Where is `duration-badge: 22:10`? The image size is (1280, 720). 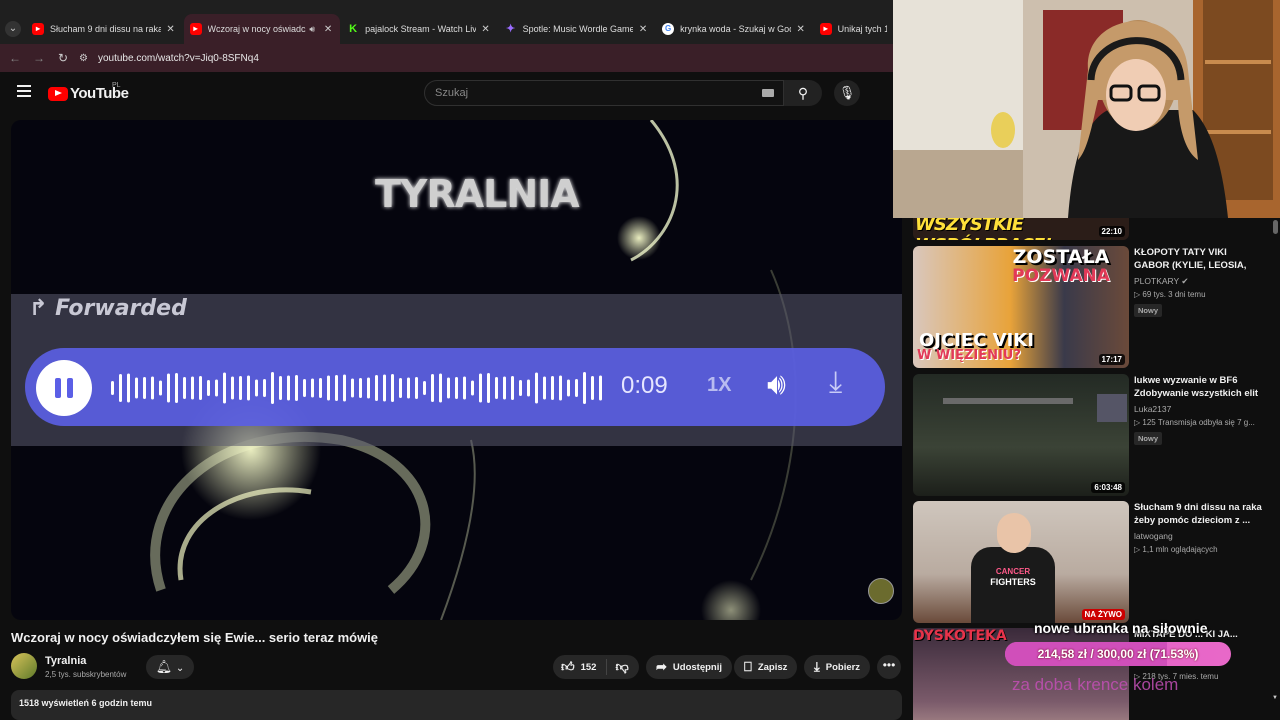 duration-badge: 22:10 is located at coordinates (1111, 231).